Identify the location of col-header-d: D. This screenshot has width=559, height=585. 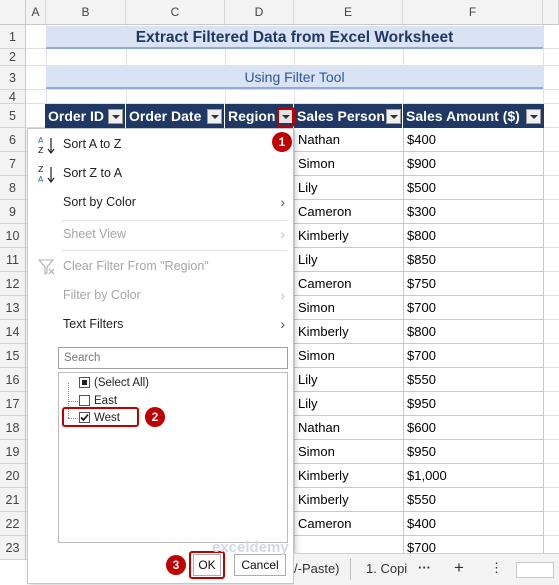
(259, 12).